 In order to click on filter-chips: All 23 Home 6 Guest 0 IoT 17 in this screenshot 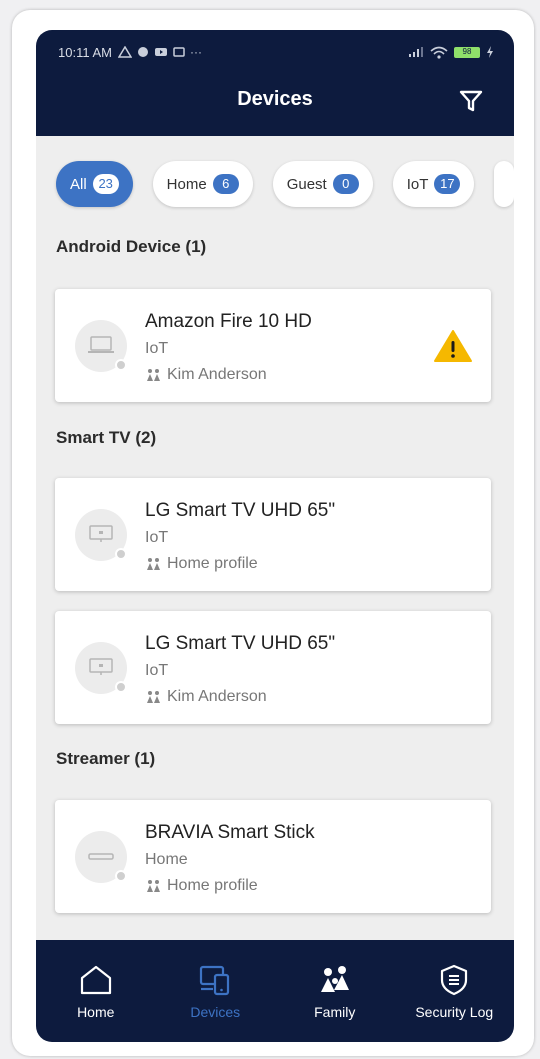, I will do `click(285, 184)`.